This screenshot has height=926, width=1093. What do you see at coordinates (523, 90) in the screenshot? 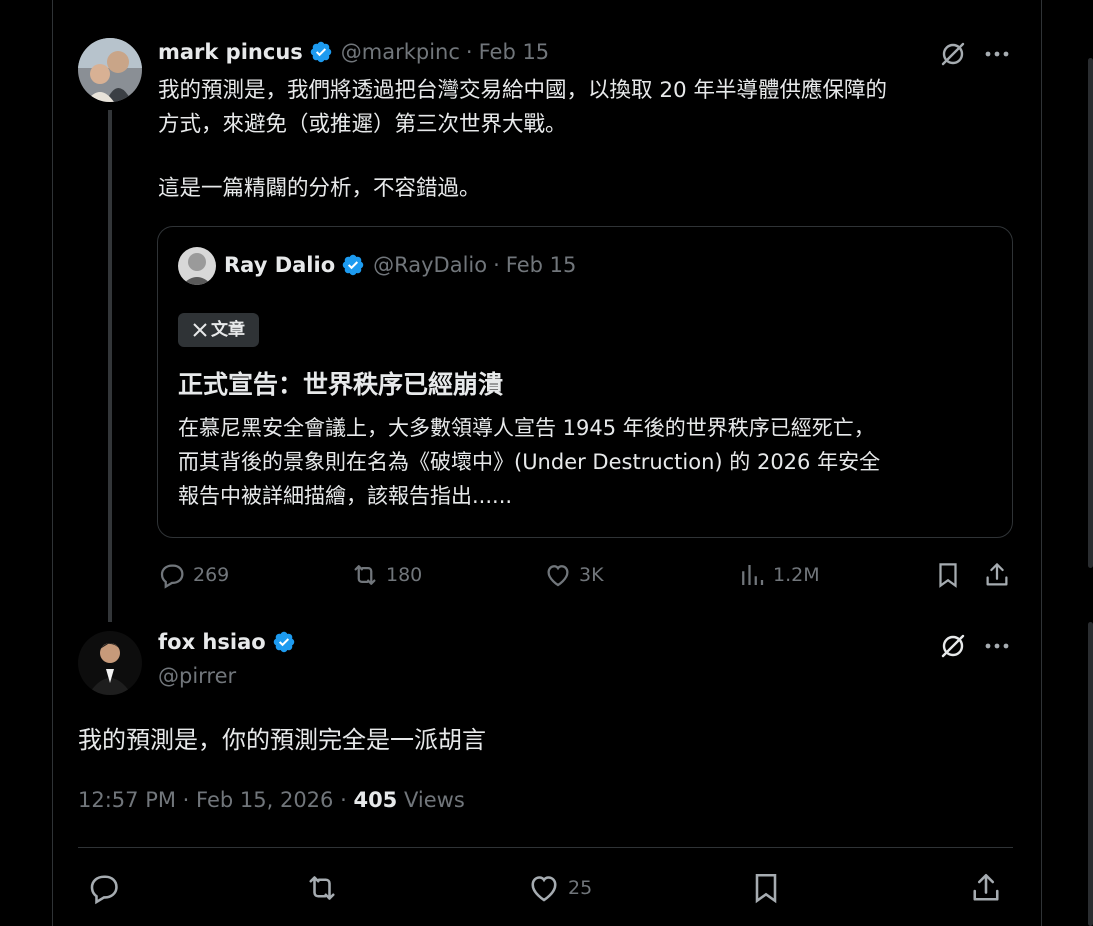
I see `tweet-text-line: 我的預測是，我們將透過把台灣交易給中國，以換取 20 年半導體供應保障的` at bounding box center [523, 90].